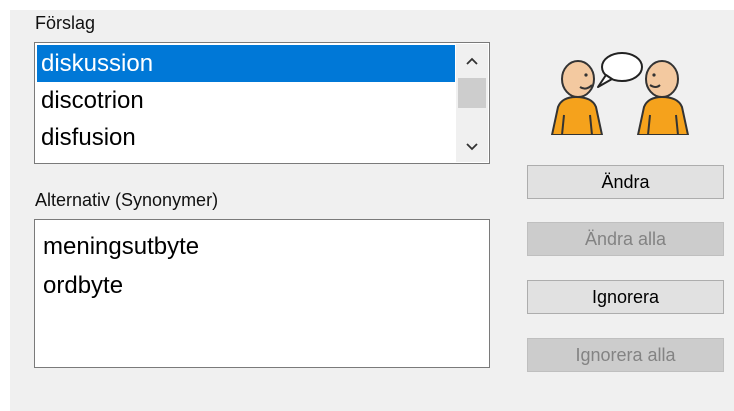 This screenshot has height=411, width=734. I want to click on change-button: Ändra, so click(625, 182).